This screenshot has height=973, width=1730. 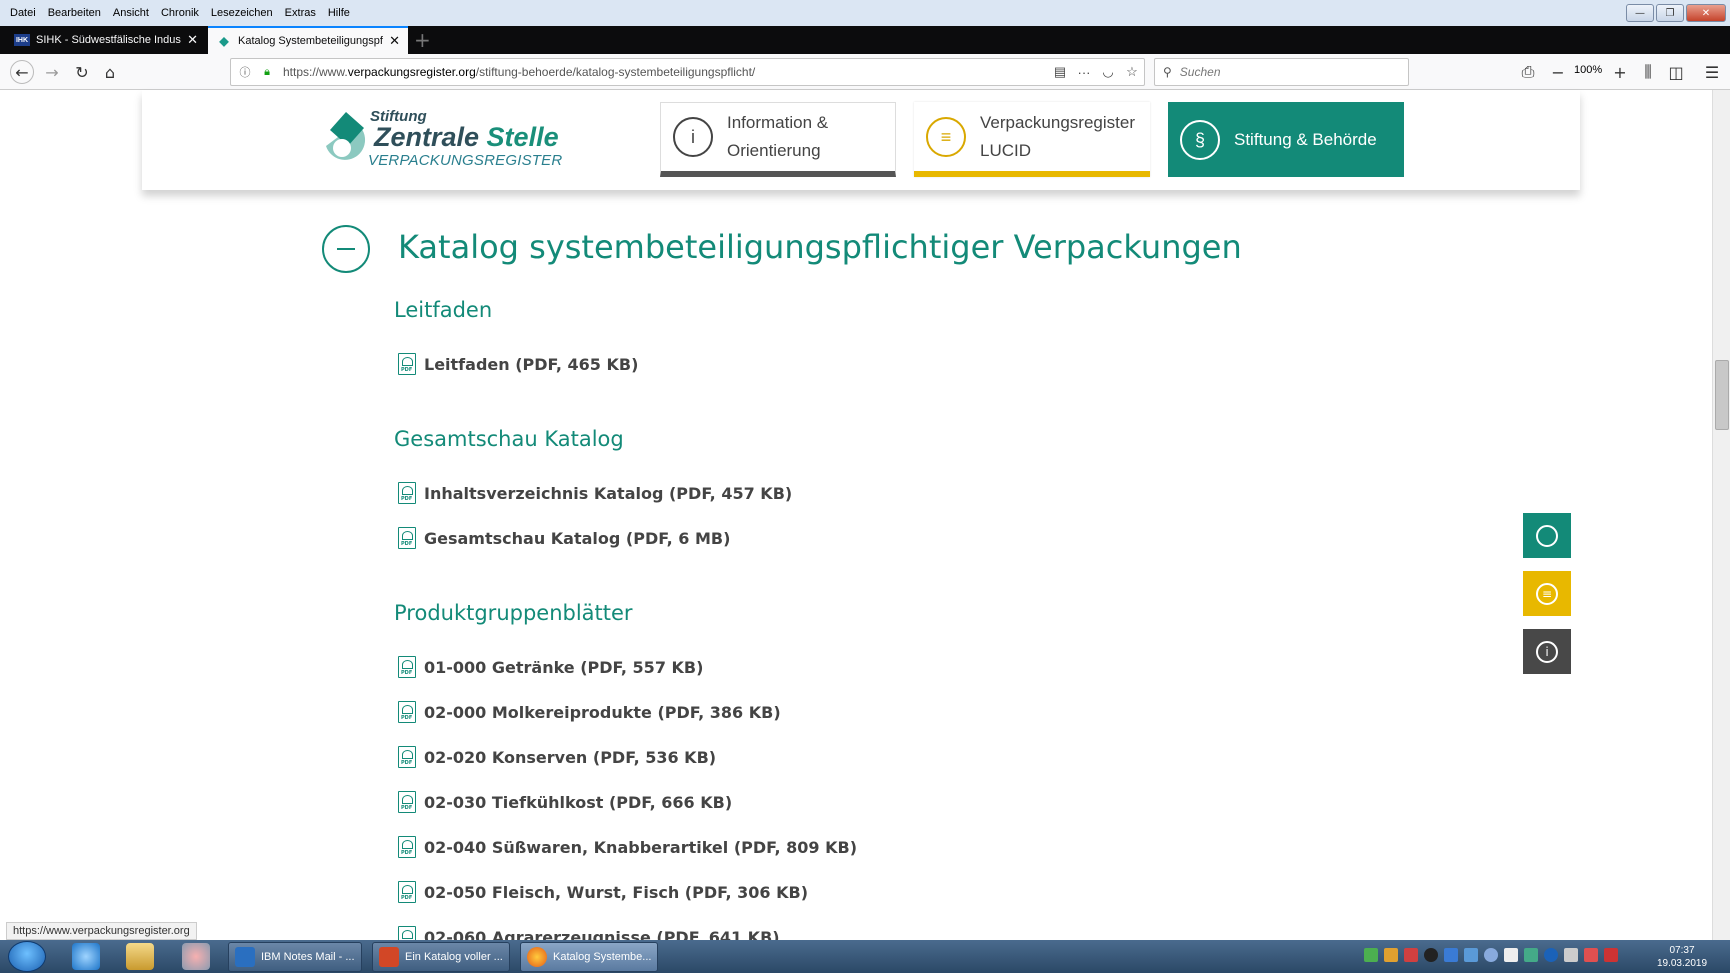 What do you see at coordinates (1547, 593) in the screenshot?
I see `floating-chat-button: ≡` at bounding box center [1547, 593].